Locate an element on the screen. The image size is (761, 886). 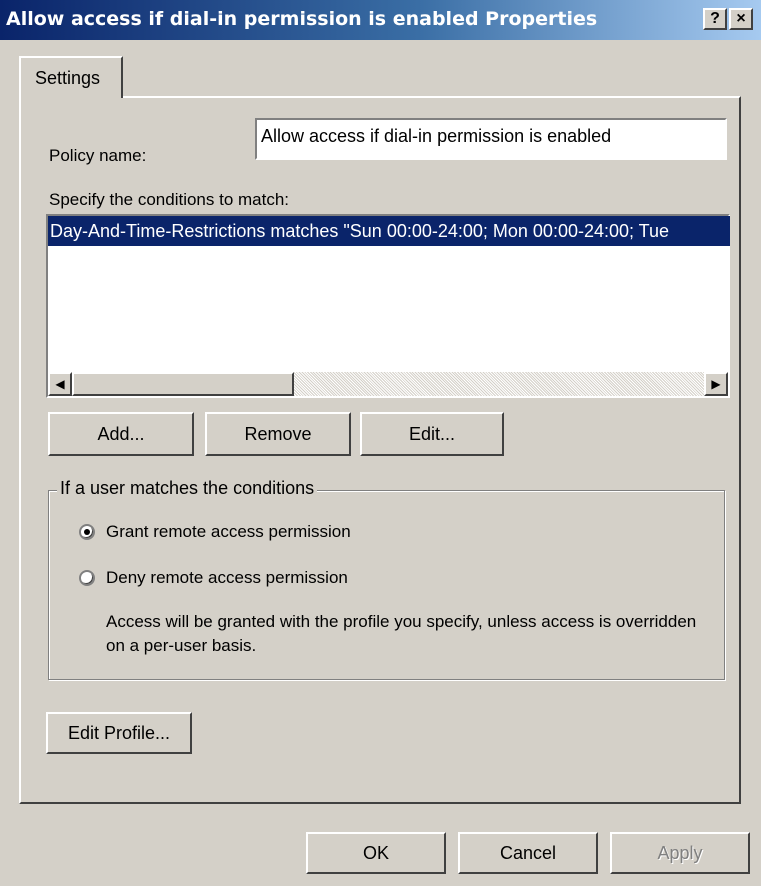
tab-settings: Settings is located at coordinates (71, 77).